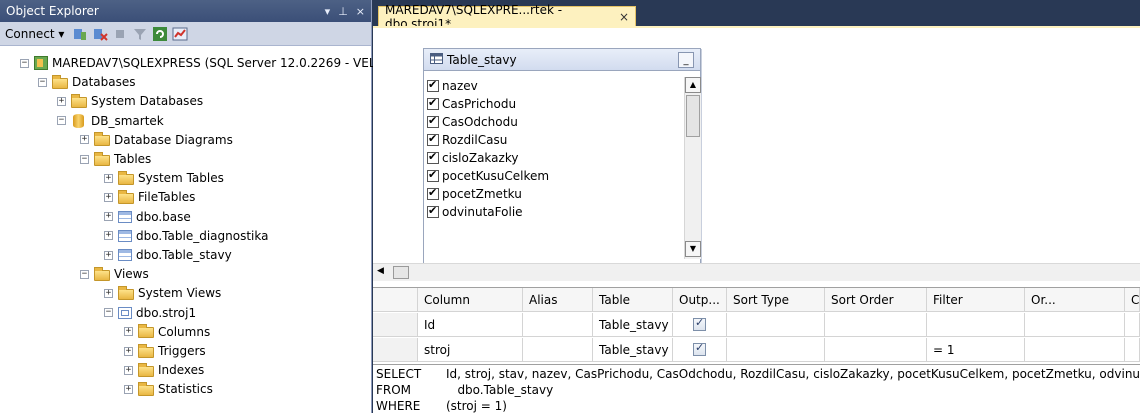 This screenshot has height=413, width=1140. What do you see at coordinates (693, 116) in the screenshot?
I see `scrollbar-thumb` at bounding box center [693, 116].